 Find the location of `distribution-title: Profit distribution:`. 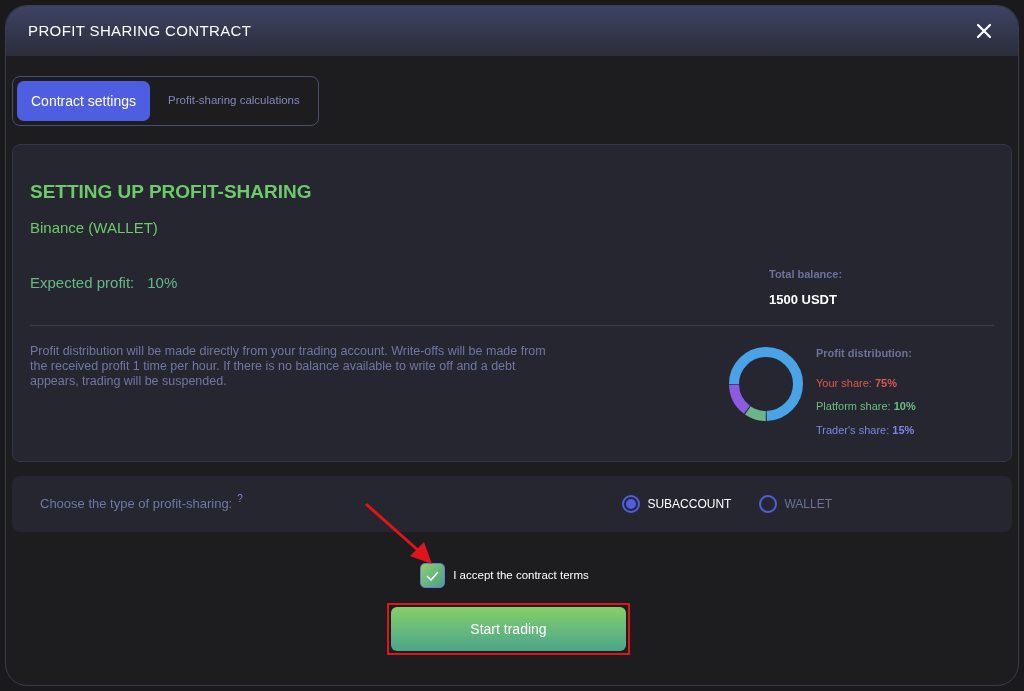

distribution-title: Profit distribution: is located at coordinates (864, 353).